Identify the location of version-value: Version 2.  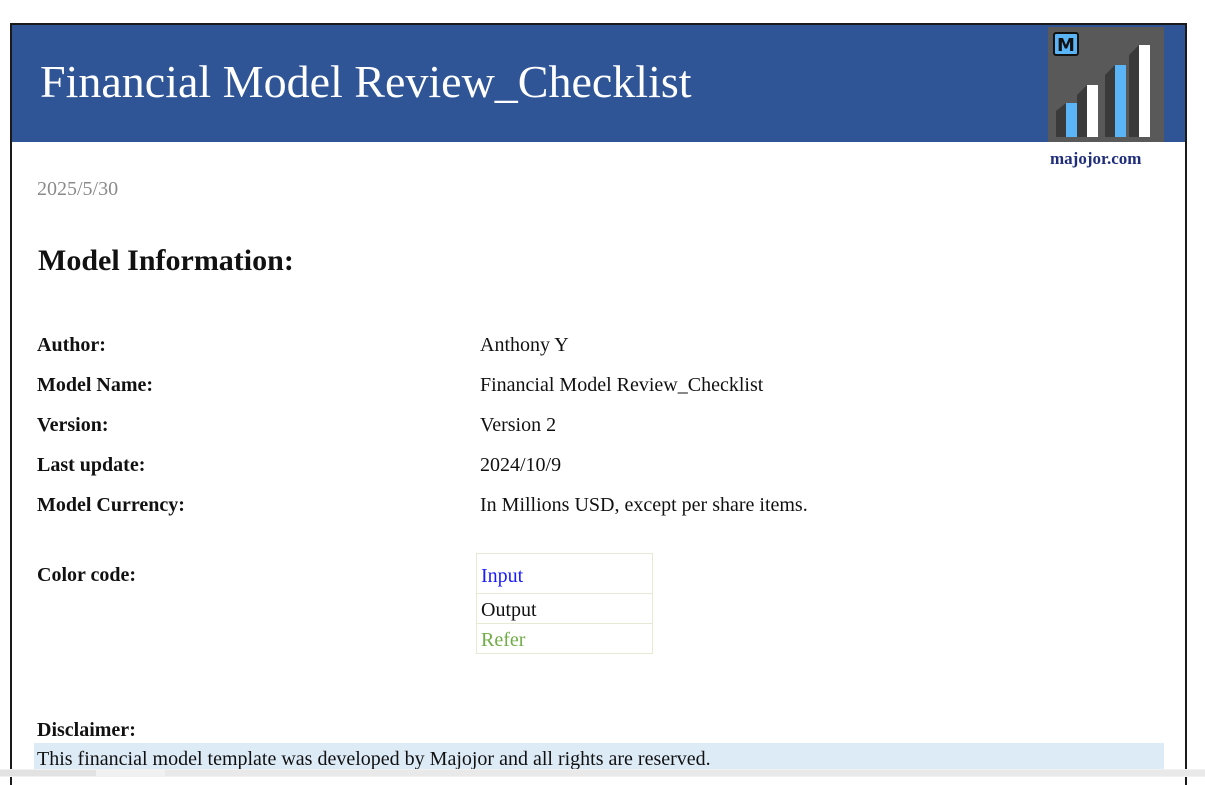
(518, 425).